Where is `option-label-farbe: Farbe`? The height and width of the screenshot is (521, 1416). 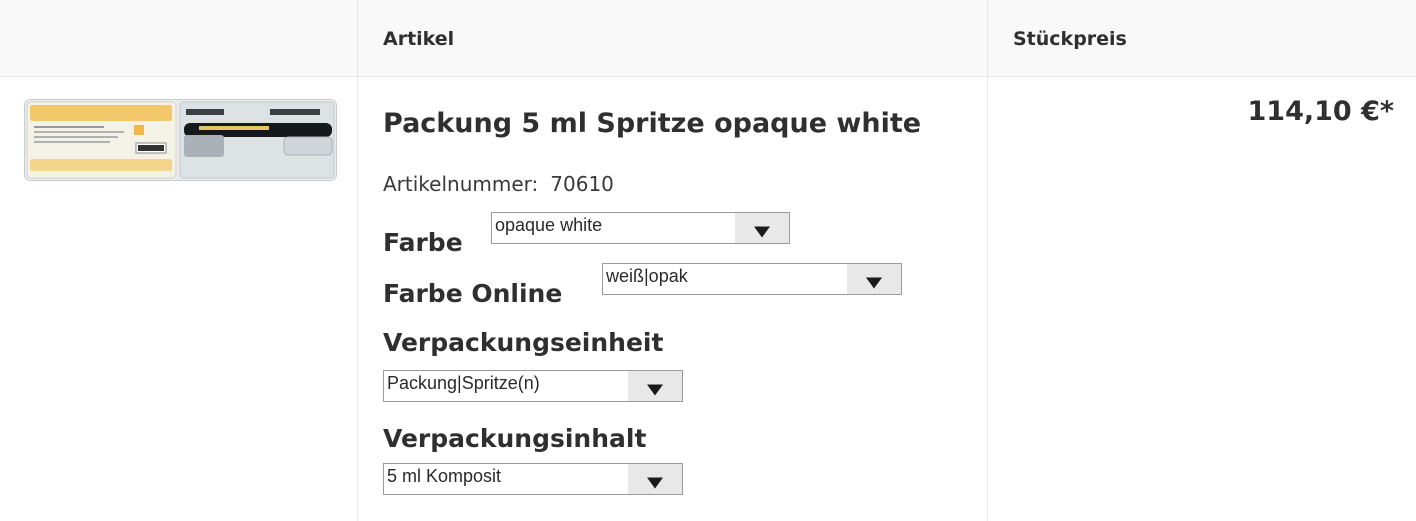 option-label-farbe: Farbe is located at coordinates (423, 242).